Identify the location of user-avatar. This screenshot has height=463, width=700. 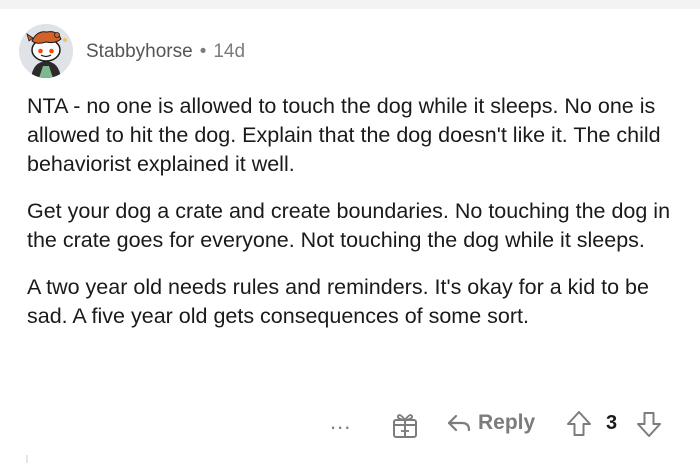
(46, 51).